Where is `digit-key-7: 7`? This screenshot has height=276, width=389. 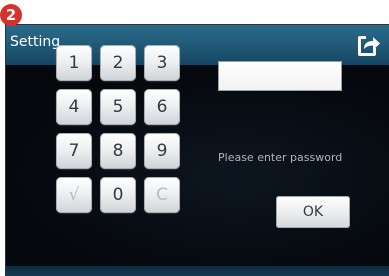
digit-key-7: 7 is located at coordinates (74, 151).